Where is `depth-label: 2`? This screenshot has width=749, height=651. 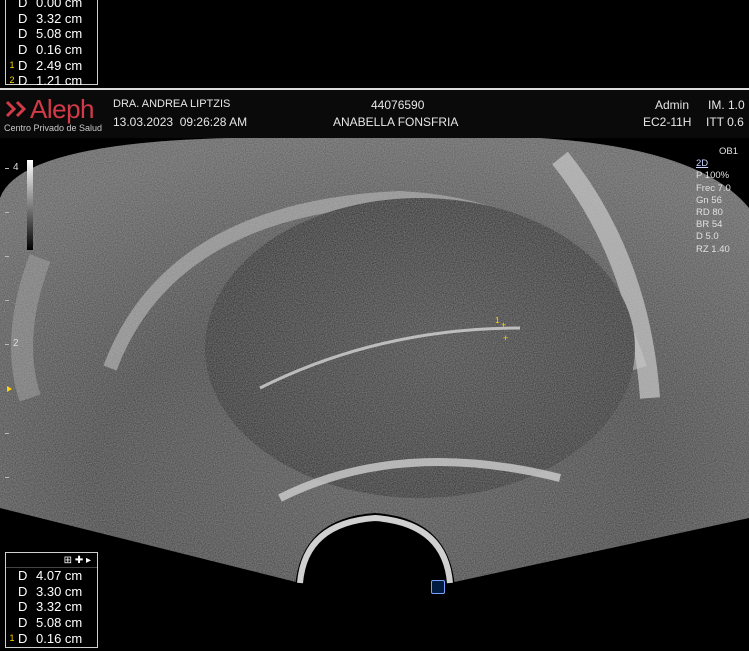 depth-label: 2 is located at coordinates (16, 343).